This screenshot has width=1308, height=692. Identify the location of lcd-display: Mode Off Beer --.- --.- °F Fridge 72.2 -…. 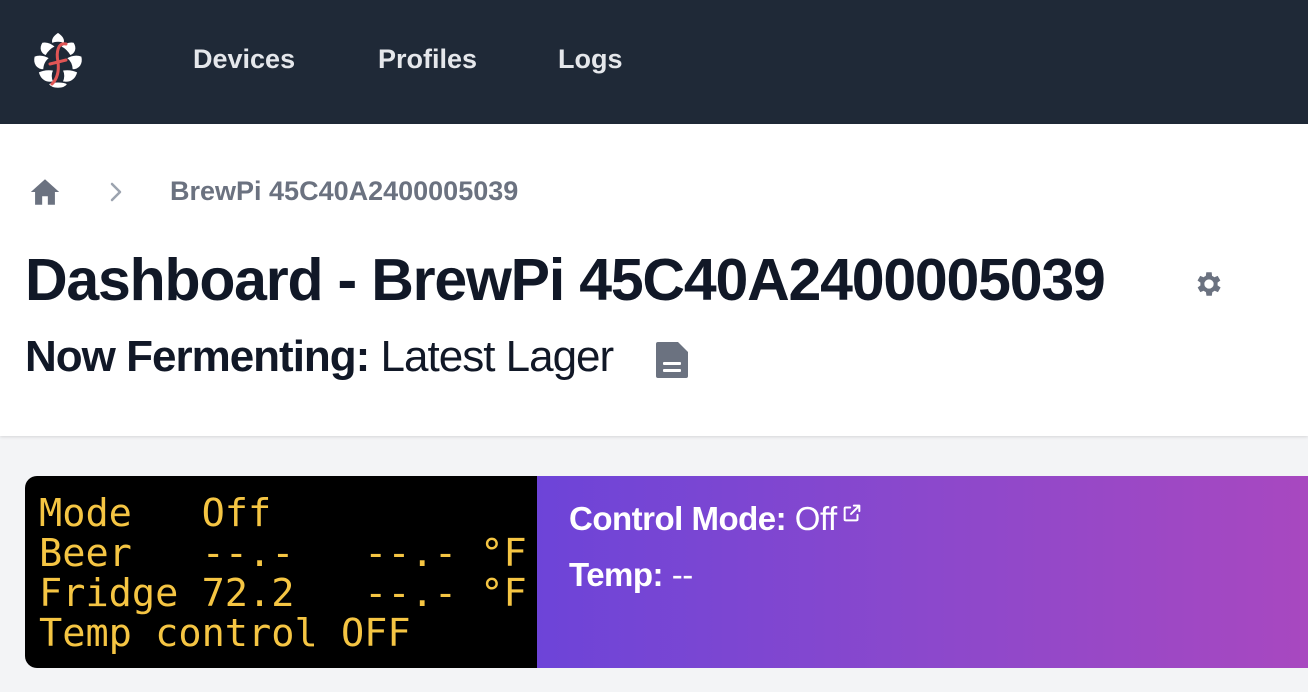
(281, 572).